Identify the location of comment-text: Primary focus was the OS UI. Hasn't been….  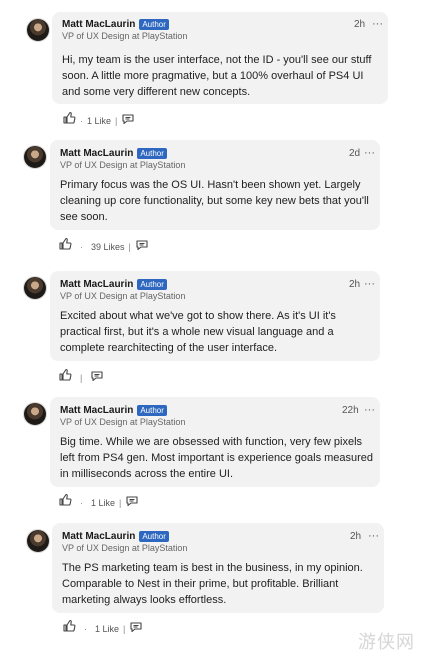
(214, 201).